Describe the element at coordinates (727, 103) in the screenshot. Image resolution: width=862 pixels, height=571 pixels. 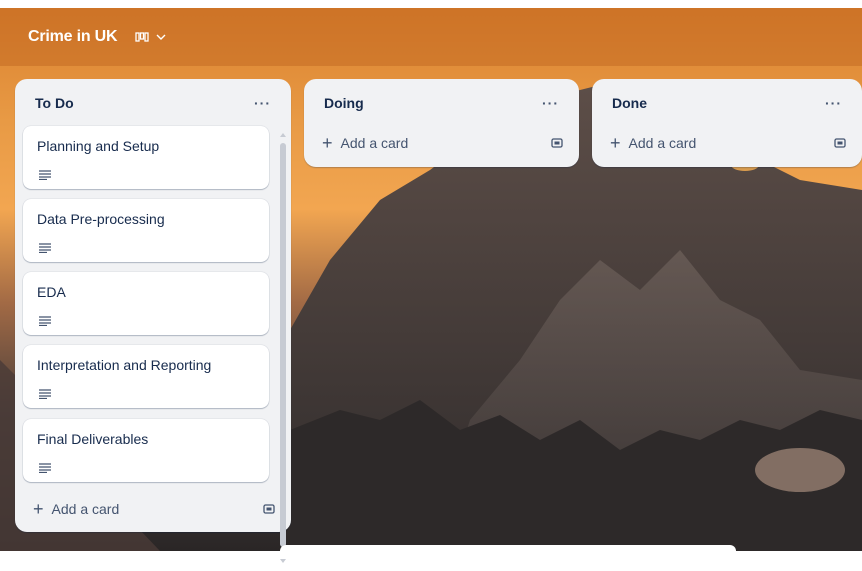
I see `list-header: Done ···` at that location.